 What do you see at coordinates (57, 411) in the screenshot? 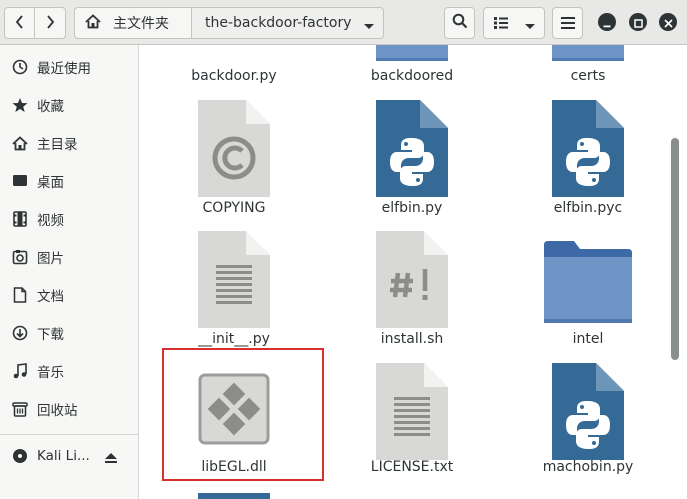
I see `sidebar-item-label: 回收站` at bounding box center [57, 411].